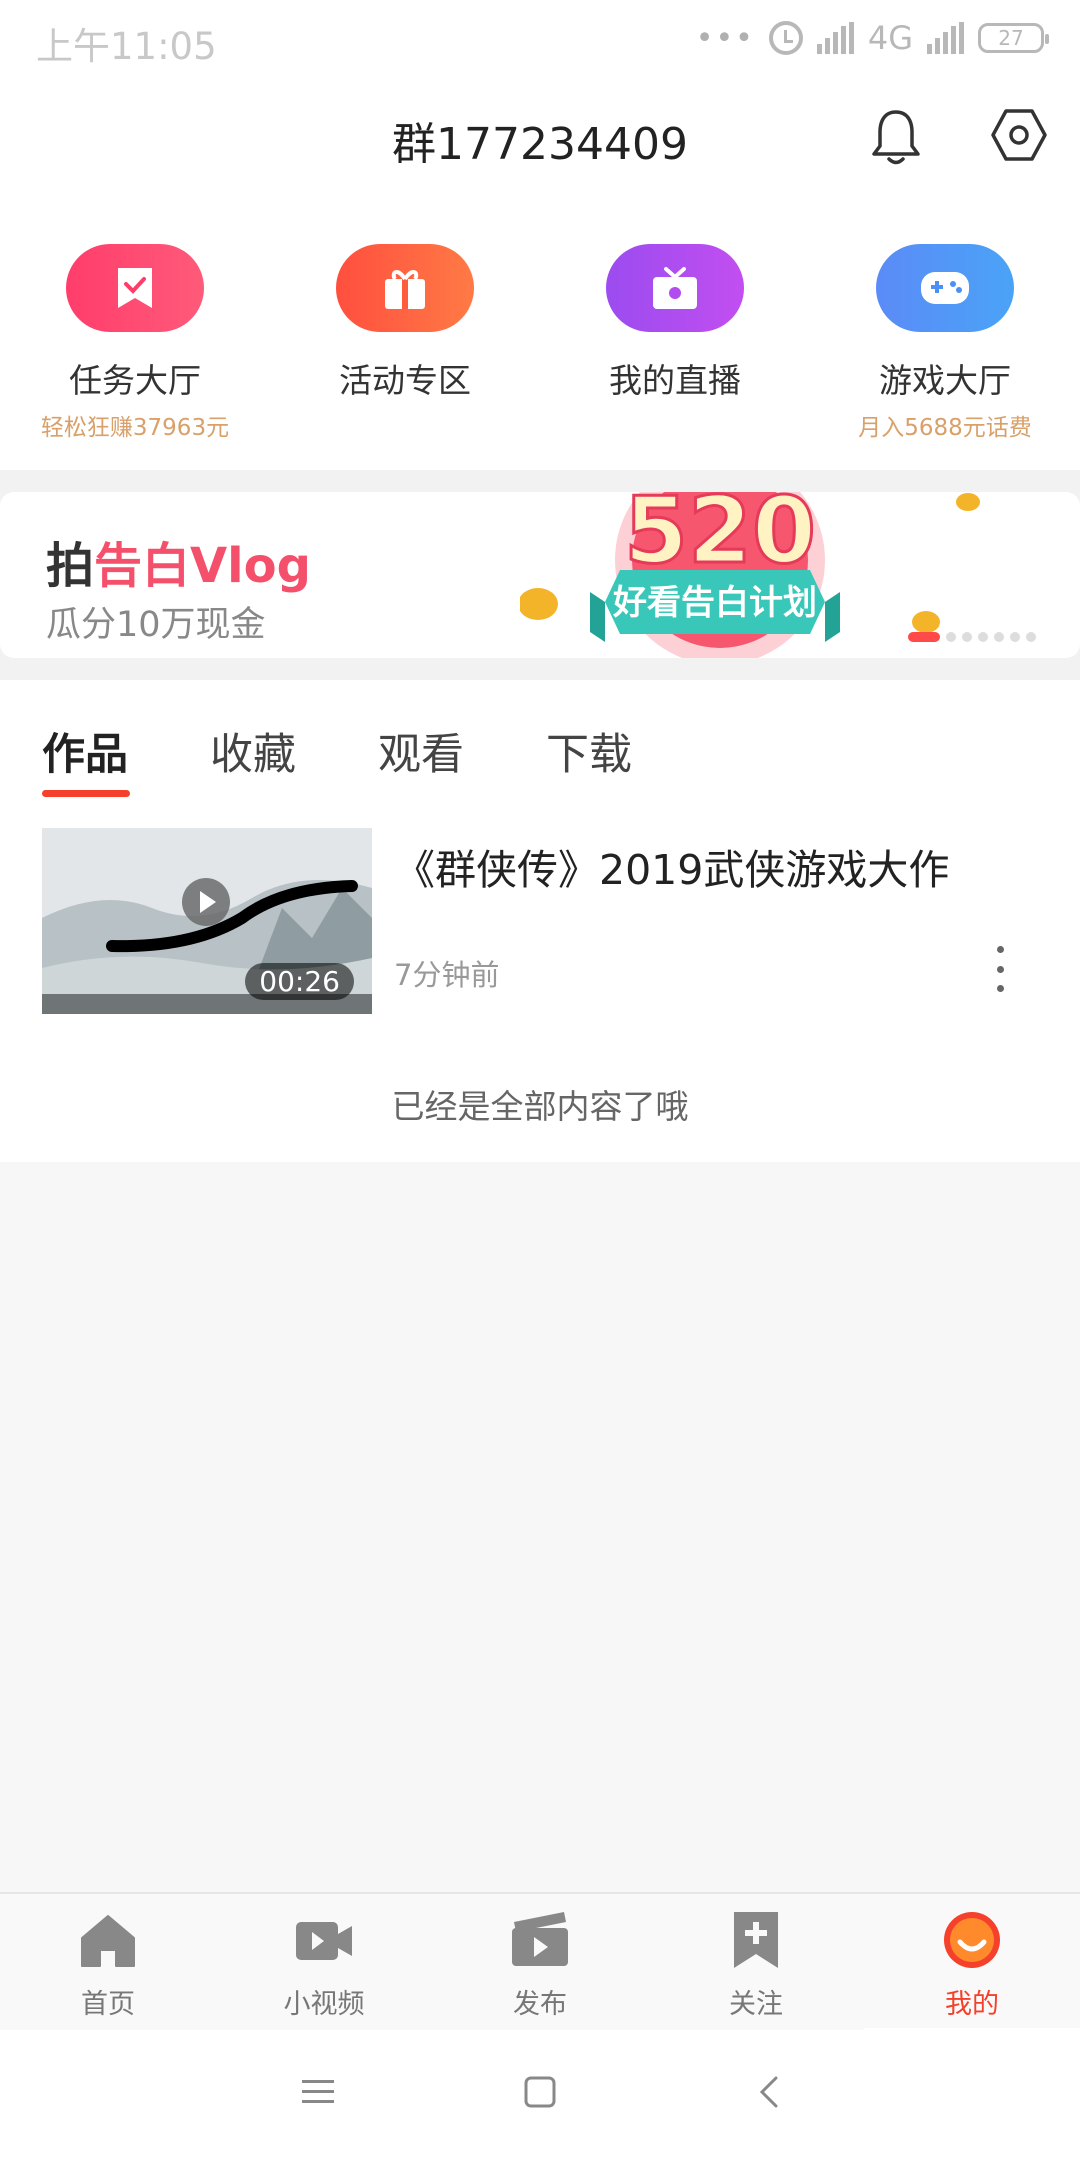 The height and width of the screenshot is (2160, 1080). I want to click on status-time: 上午11:05, so click(126, 46).